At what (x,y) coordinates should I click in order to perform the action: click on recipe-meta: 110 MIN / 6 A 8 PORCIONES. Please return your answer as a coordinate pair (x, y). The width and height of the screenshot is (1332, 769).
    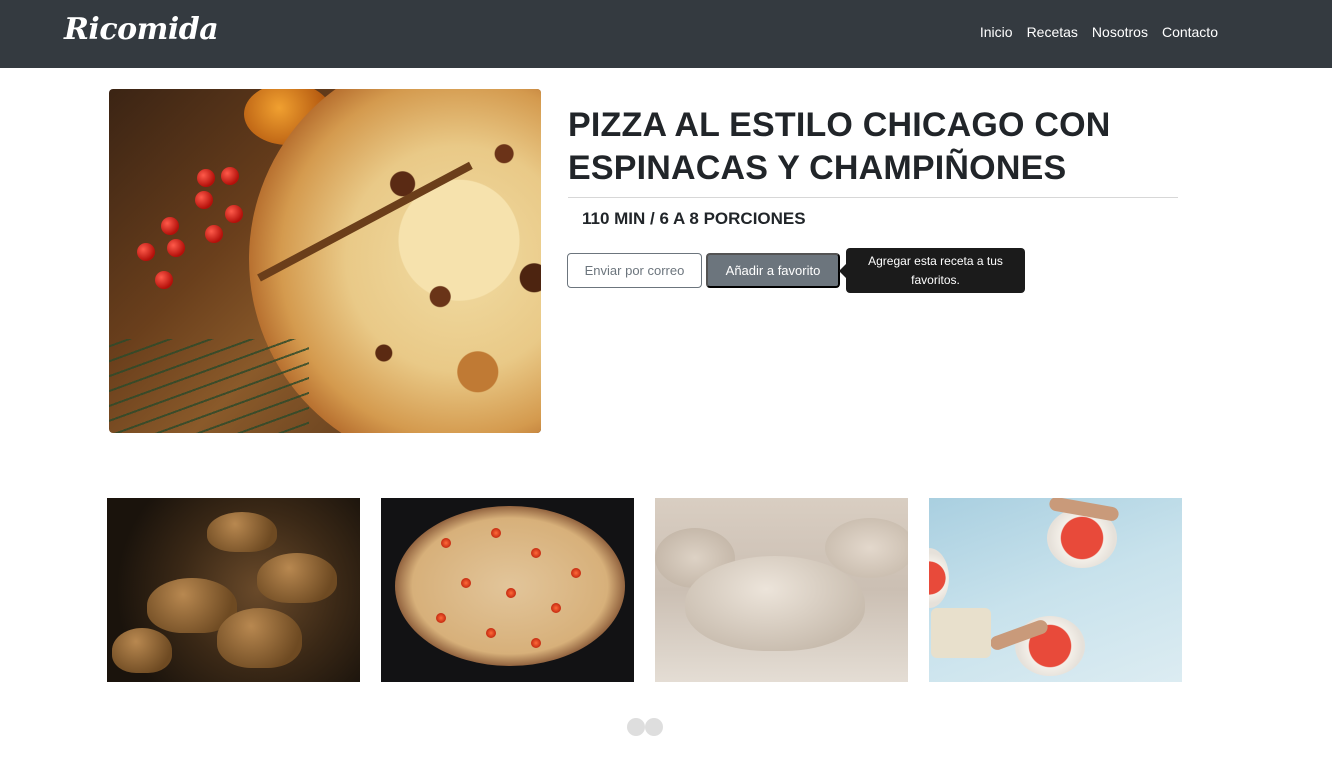
    Looking at the image, I should click on (694, 218).